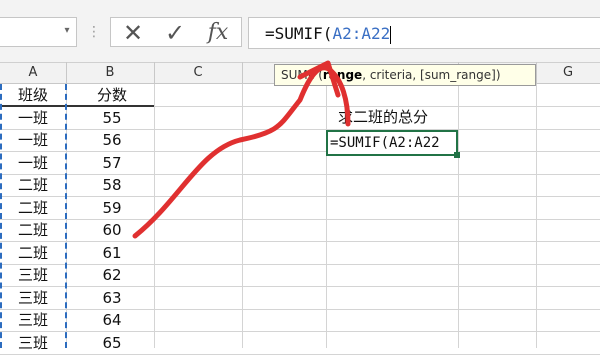  What do you see at coordinates (112, 253) in the screenshot?
I see `cell-b: 61` at bounding box center [112, 253].